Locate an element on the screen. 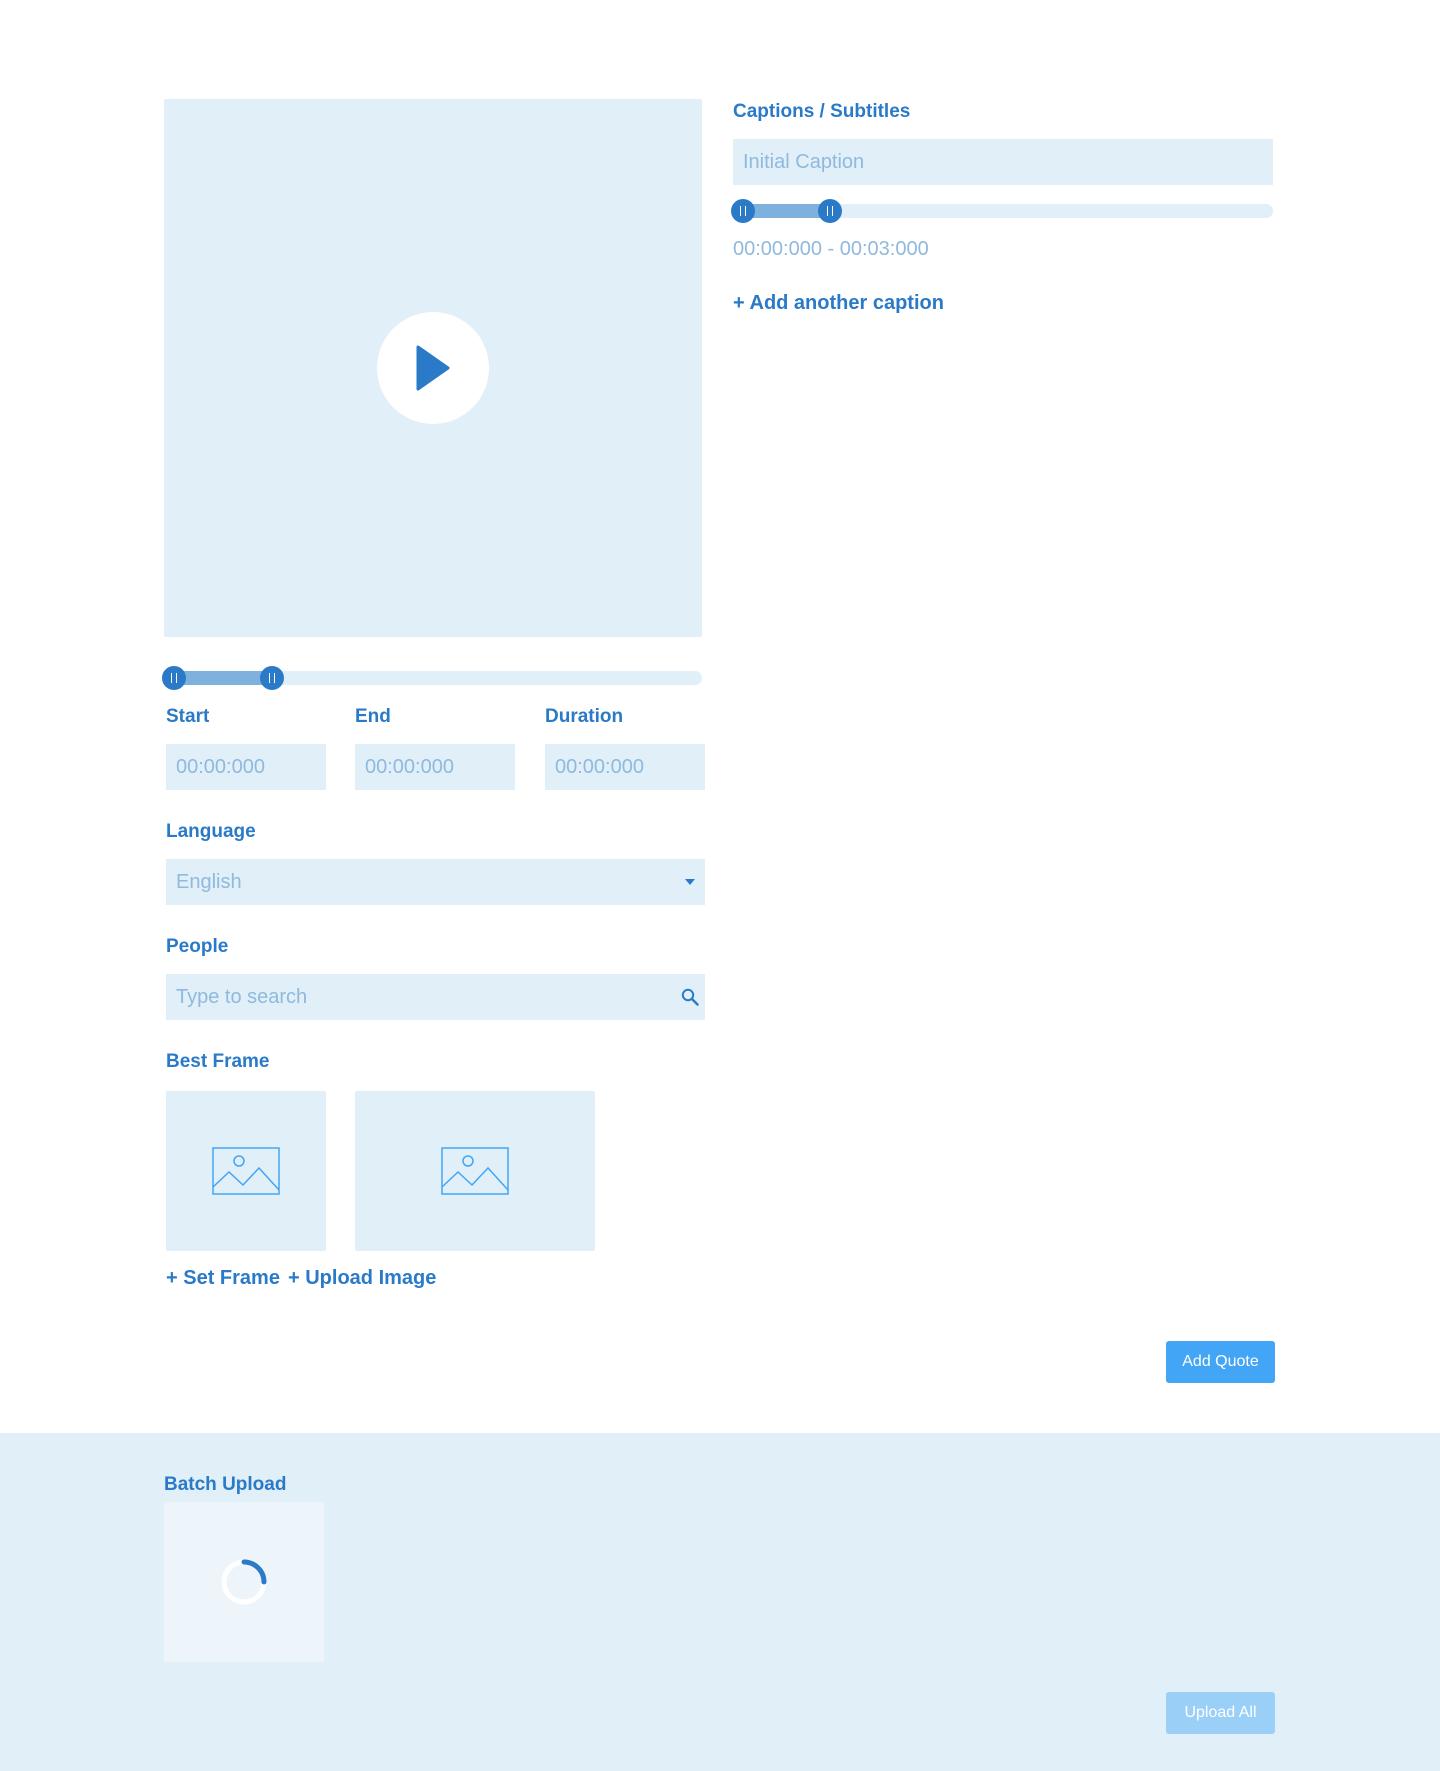  upload-image-link: + Upload Image is located at coordinates (362, 1278).